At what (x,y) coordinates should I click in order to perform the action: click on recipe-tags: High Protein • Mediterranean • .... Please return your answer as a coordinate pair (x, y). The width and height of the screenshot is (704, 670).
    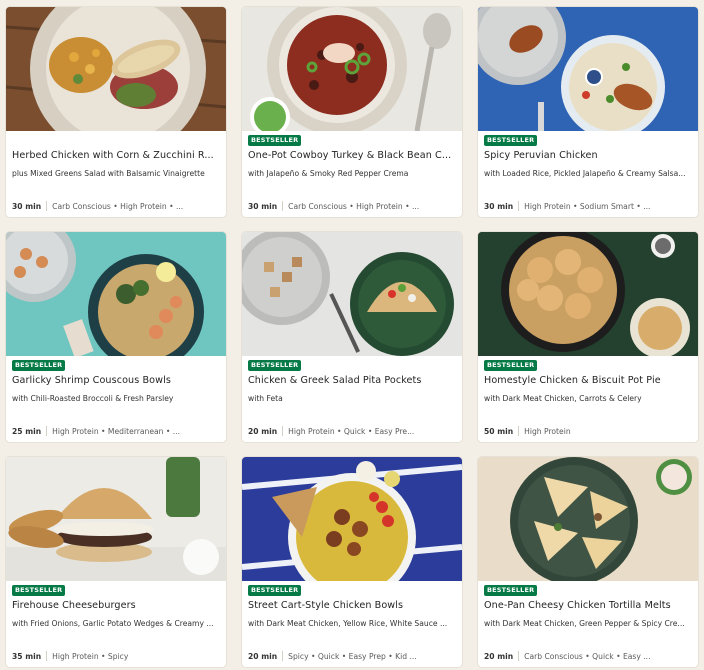
    Looking at the image, I should click on (116, 431).